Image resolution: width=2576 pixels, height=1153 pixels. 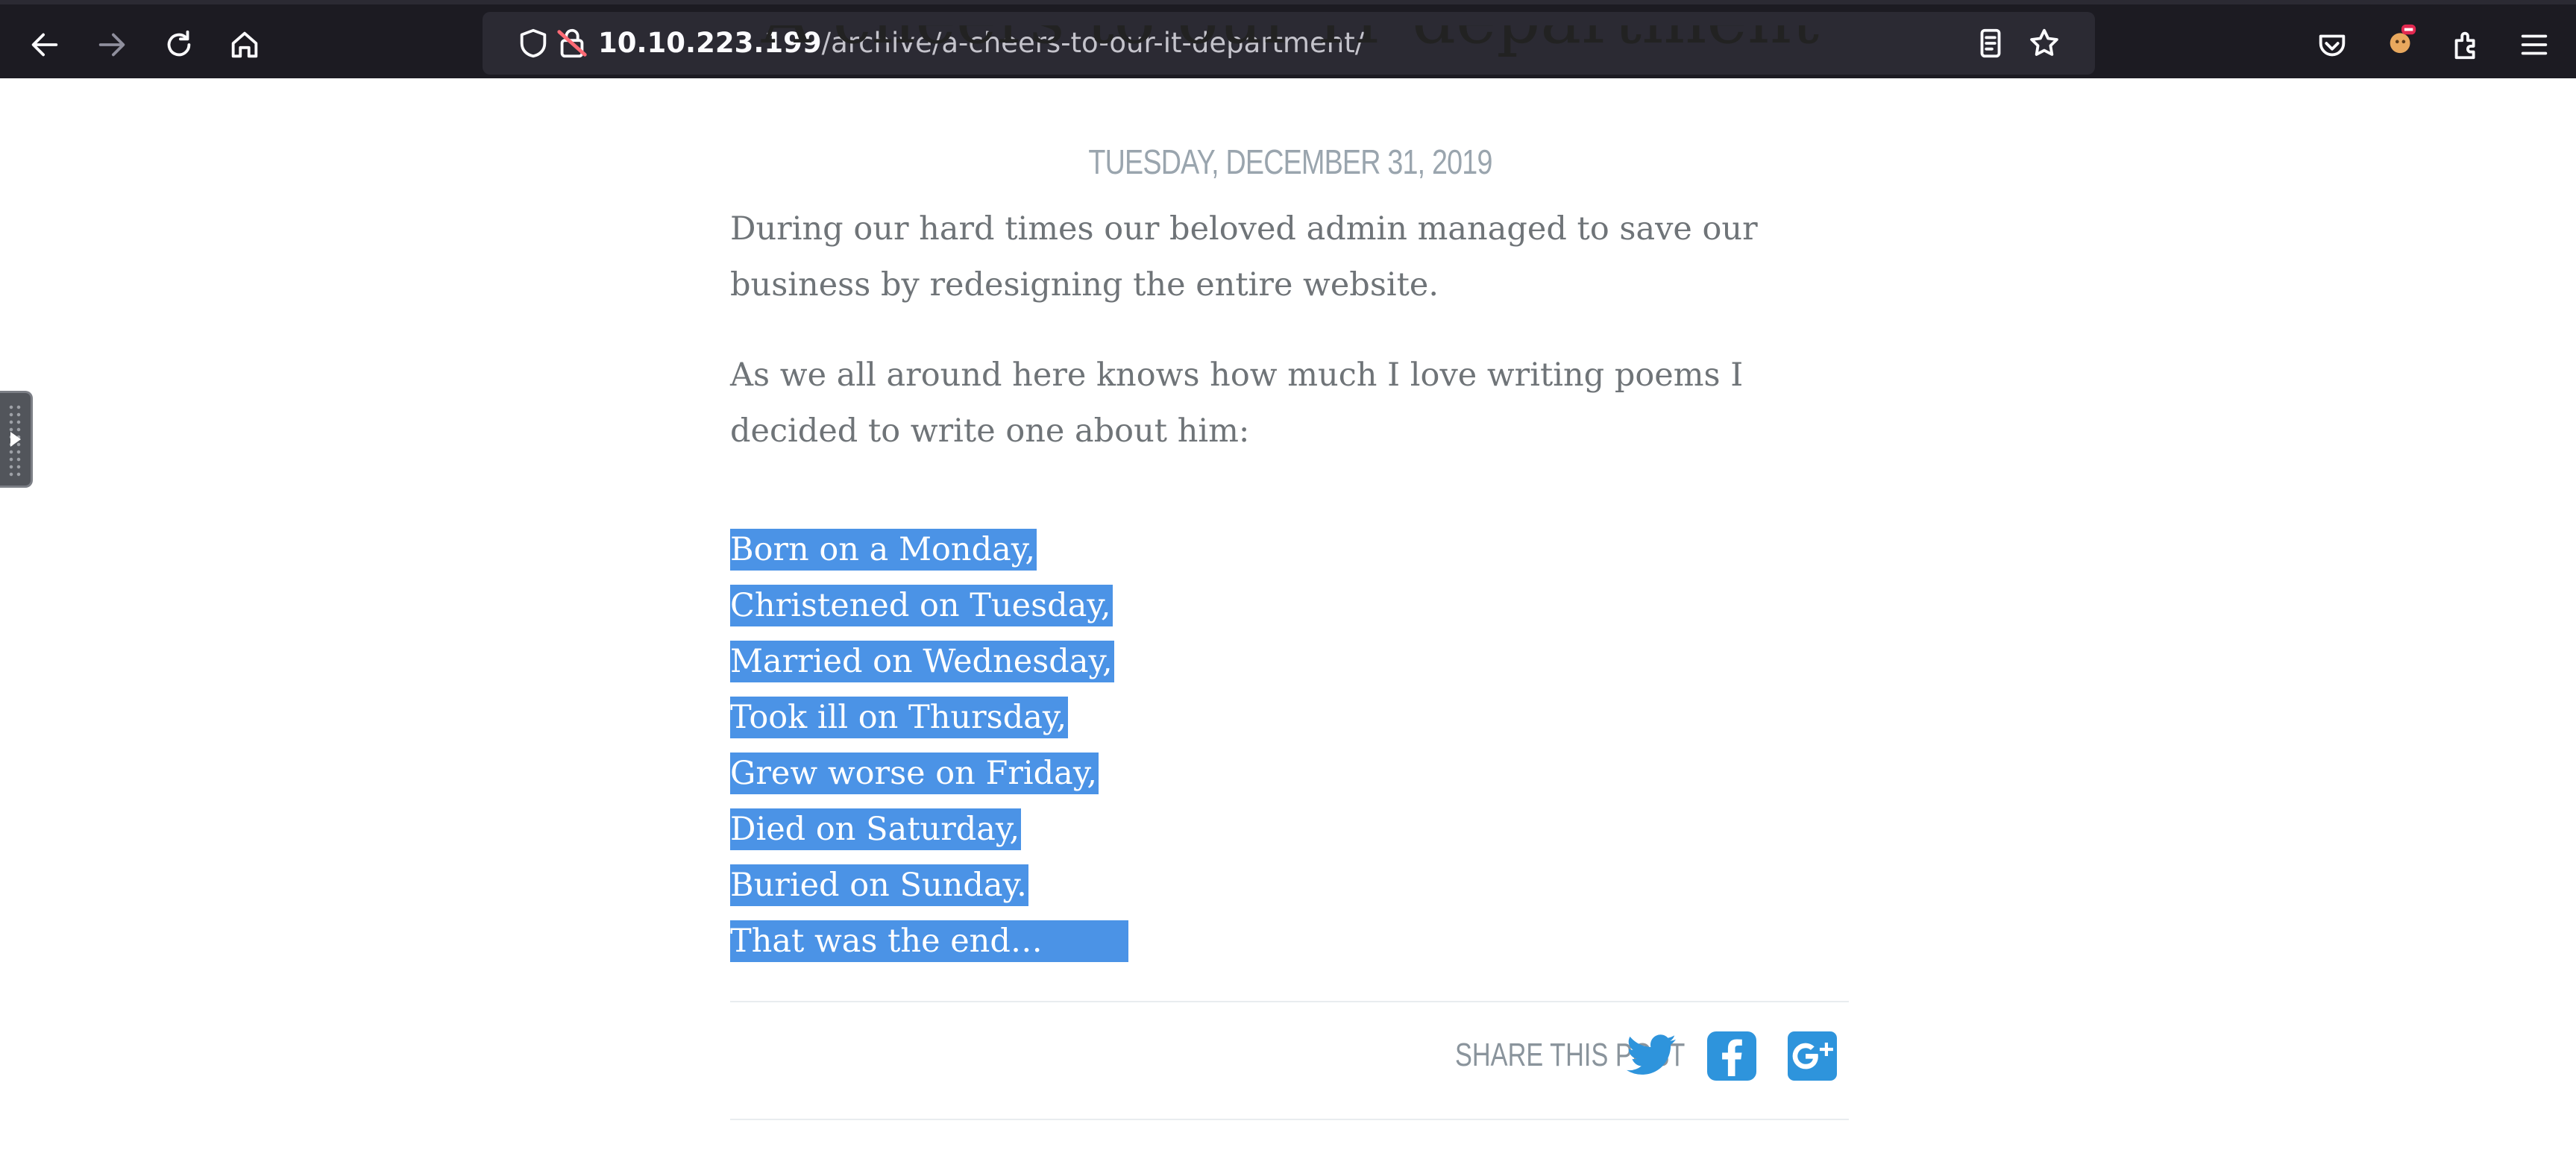 I want to click on poem-line: Born on a Monday,, so click(x=929, y=550).